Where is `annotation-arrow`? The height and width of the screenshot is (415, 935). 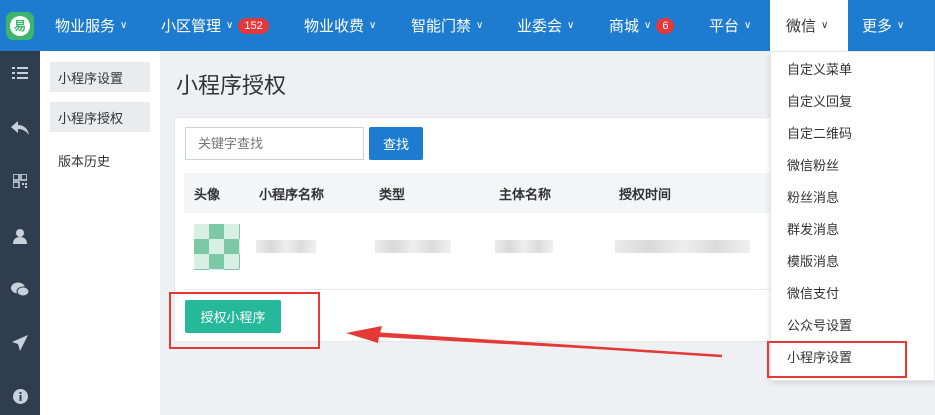
annotation-arrow is located at coordinates (534, 342).